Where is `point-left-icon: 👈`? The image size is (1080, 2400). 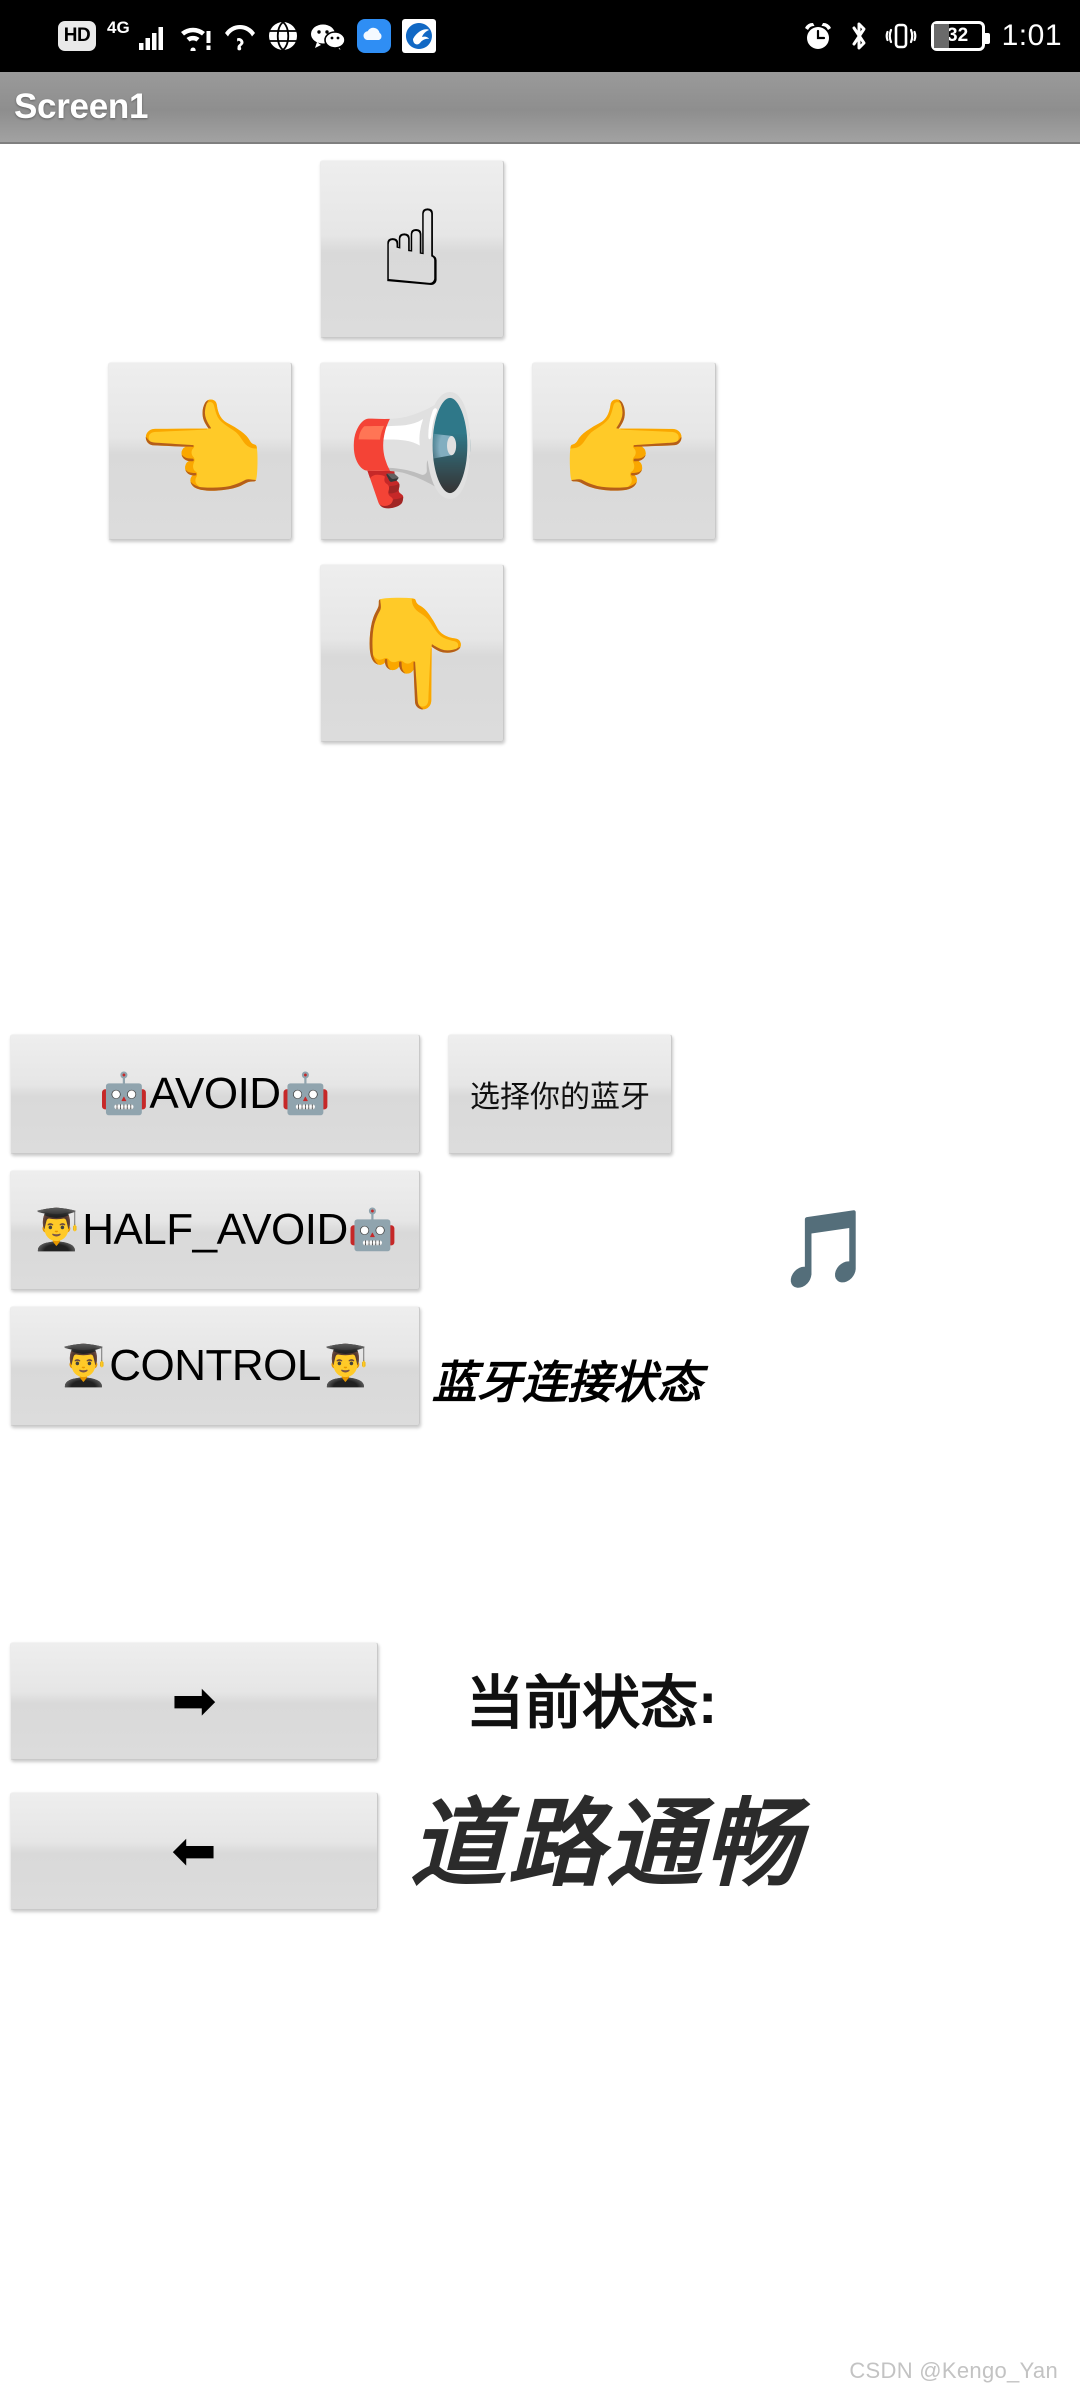
point-left-icon: 👈 is located at coordinates (200, 450).